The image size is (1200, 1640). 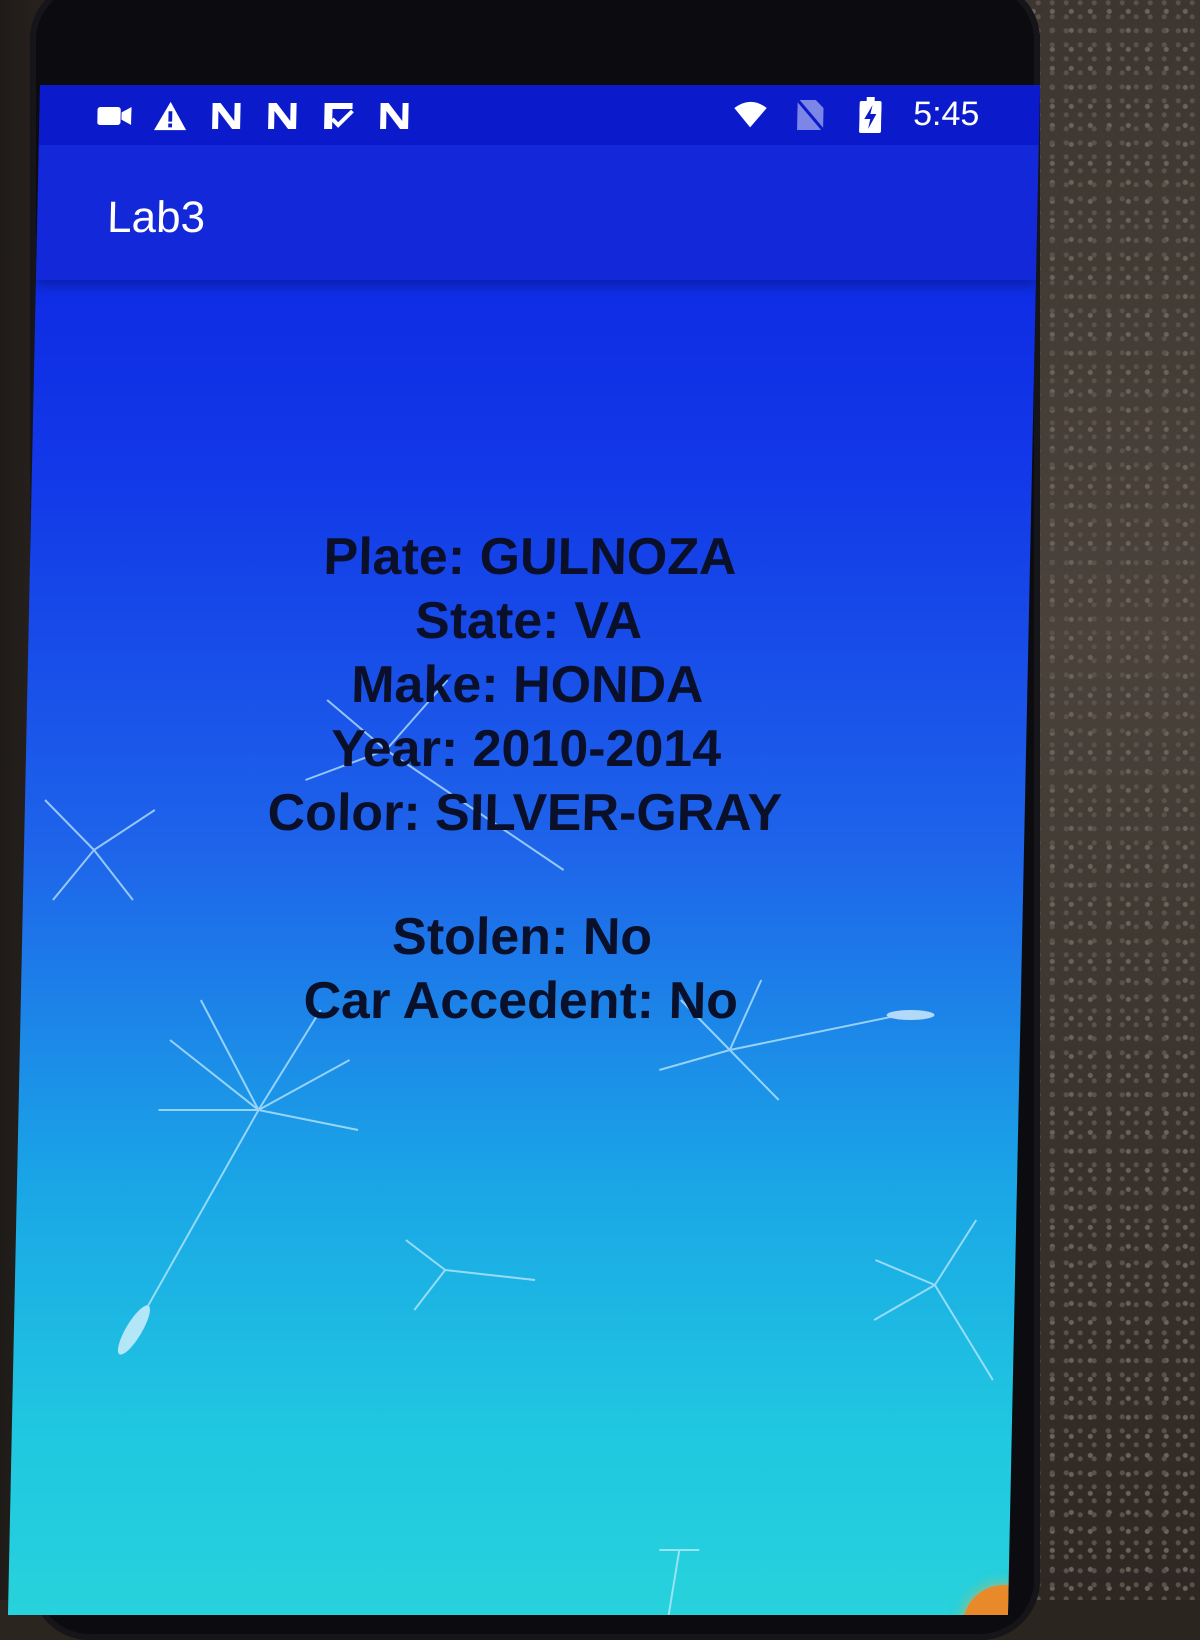 What do you see at coordinates (750, 115) in the screenshot?
I see `wifi-icon` at bounding box center [750, 115].